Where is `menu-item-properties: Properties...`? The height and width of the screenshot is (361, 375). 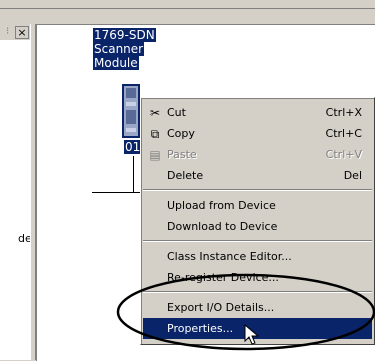
menu-item-properties: Properties... is located at coordinates (257, 328).